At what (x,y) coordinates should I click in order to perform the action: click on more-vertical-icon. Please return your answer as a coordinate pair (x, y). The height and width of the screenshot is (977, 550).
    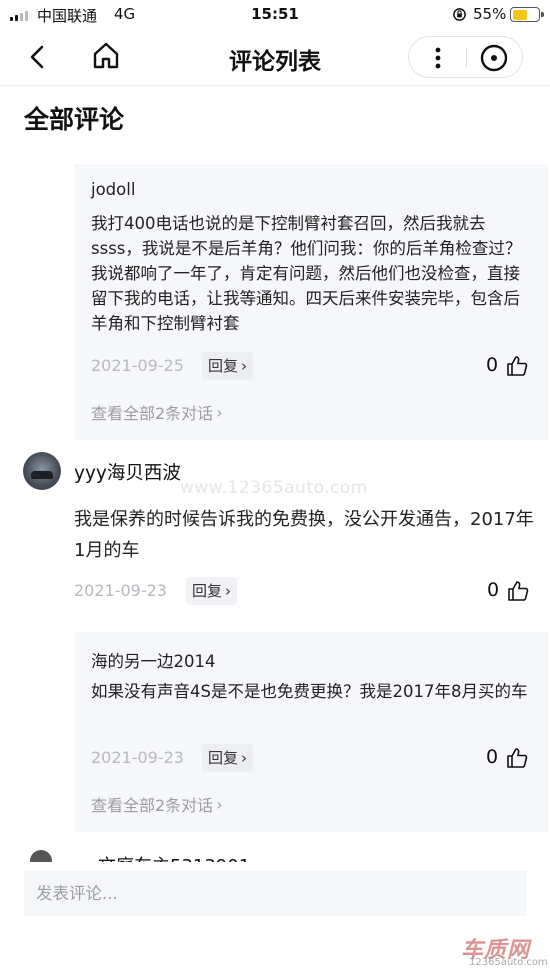
    Looking at the image, I should click on (438, 58).